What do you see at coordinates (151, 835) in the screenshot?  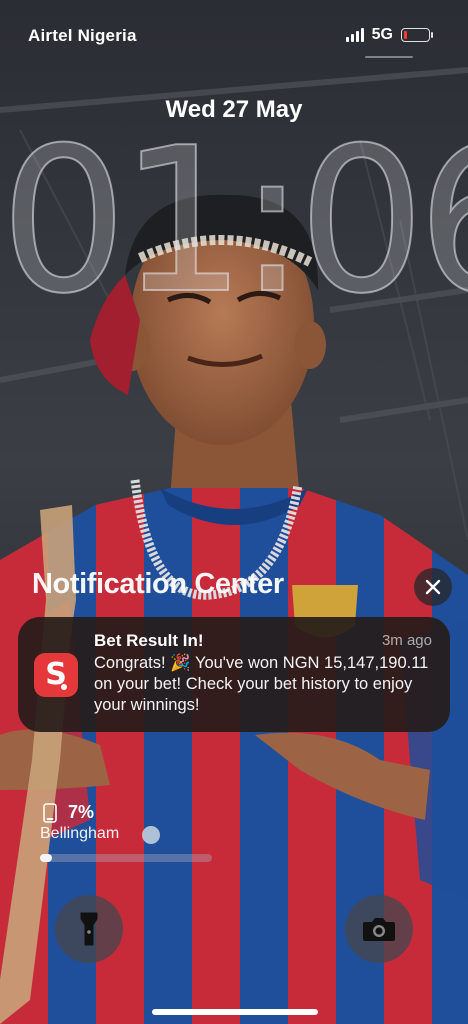 I see `emoji-face-icon` at bounding box center [151, 835].